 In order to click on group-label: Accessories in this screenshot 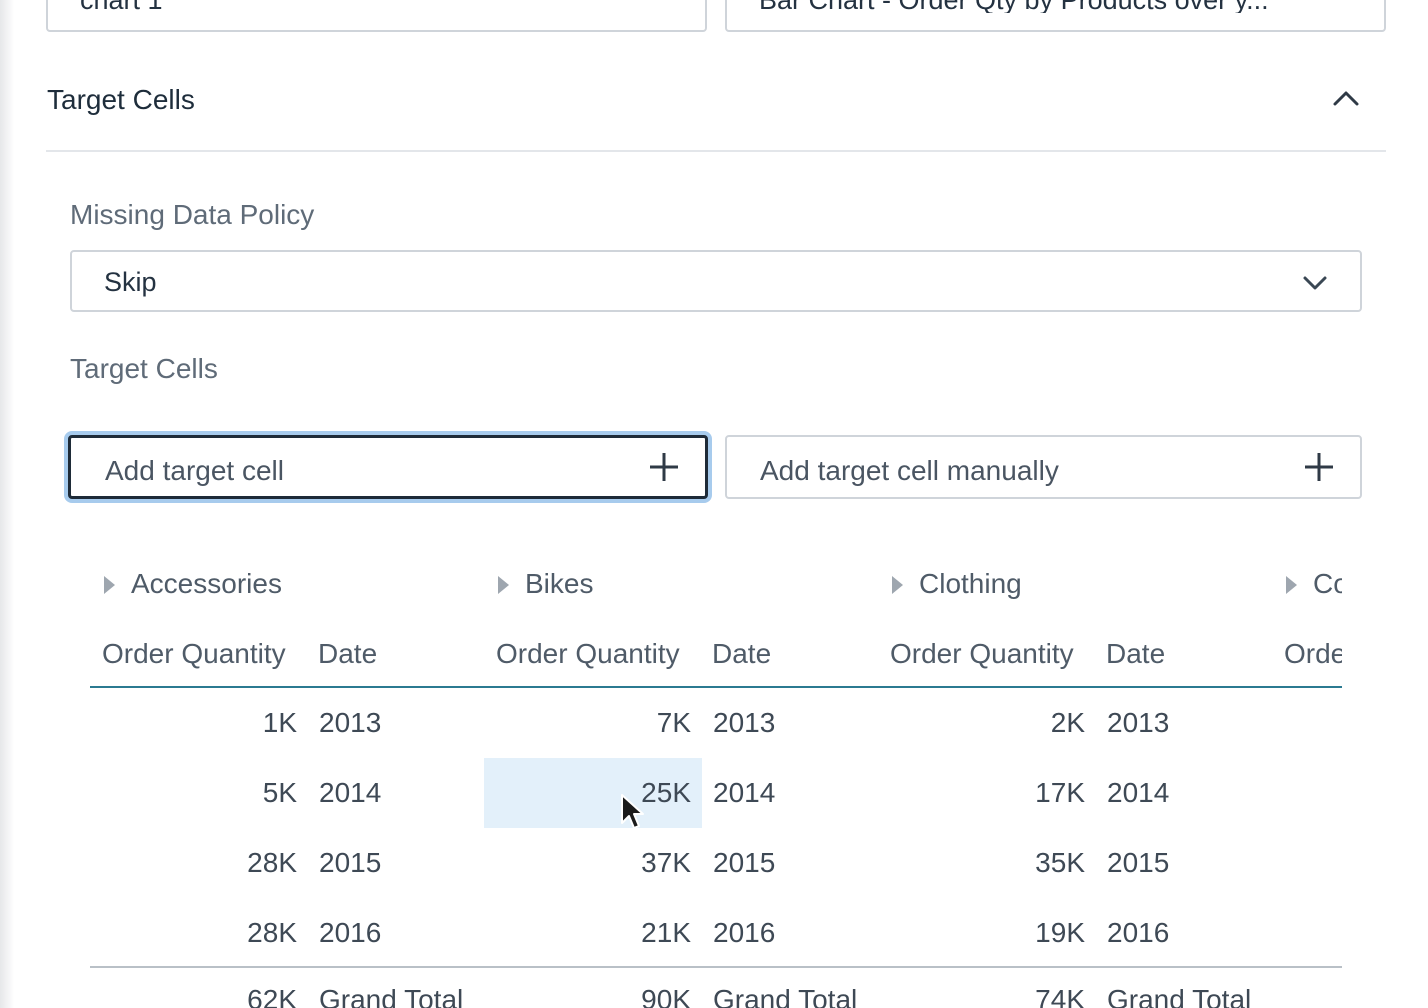, I will do `click(206, 583)`.